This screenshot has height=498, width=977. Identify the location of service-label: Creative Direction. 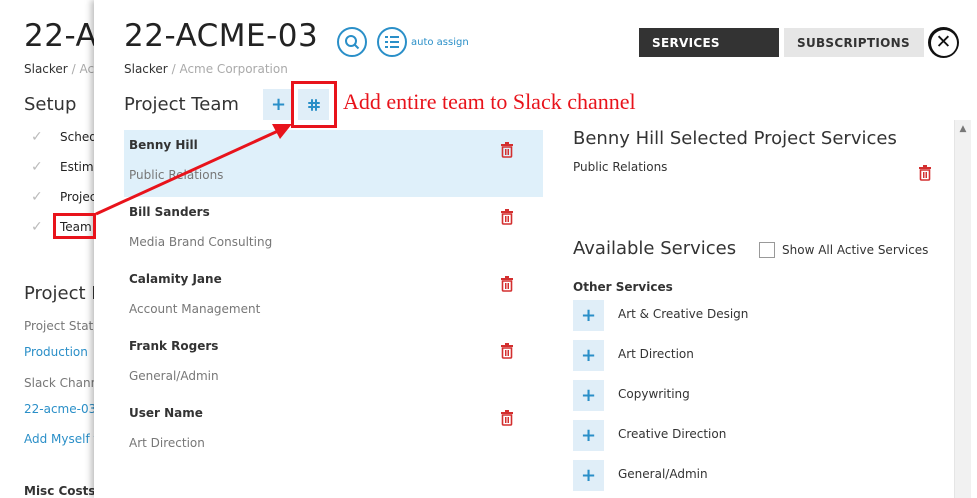
(672, 434).